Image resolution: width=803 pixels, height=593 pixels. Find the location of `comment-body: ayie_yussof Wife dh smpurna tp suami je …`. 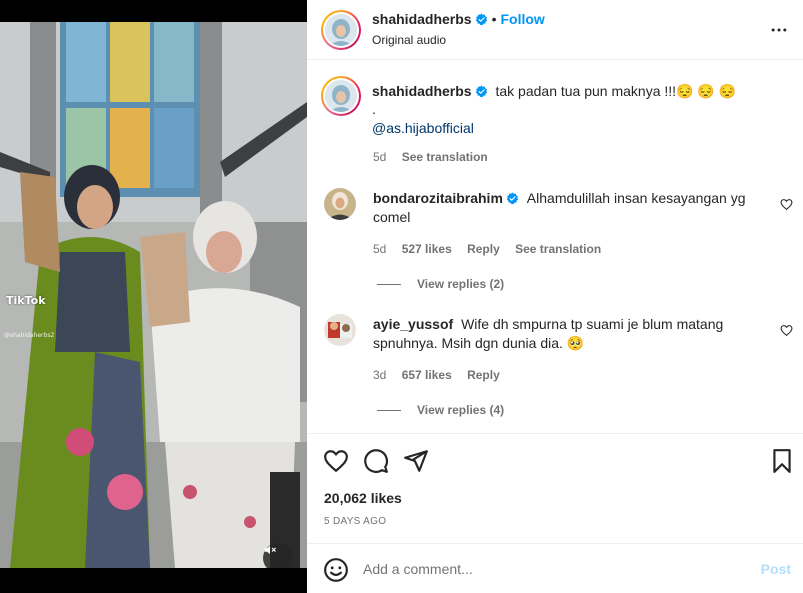

comment-body: ayie_yussof Wife dh smpurna tp suami je … is located at coordinates (563, 334).